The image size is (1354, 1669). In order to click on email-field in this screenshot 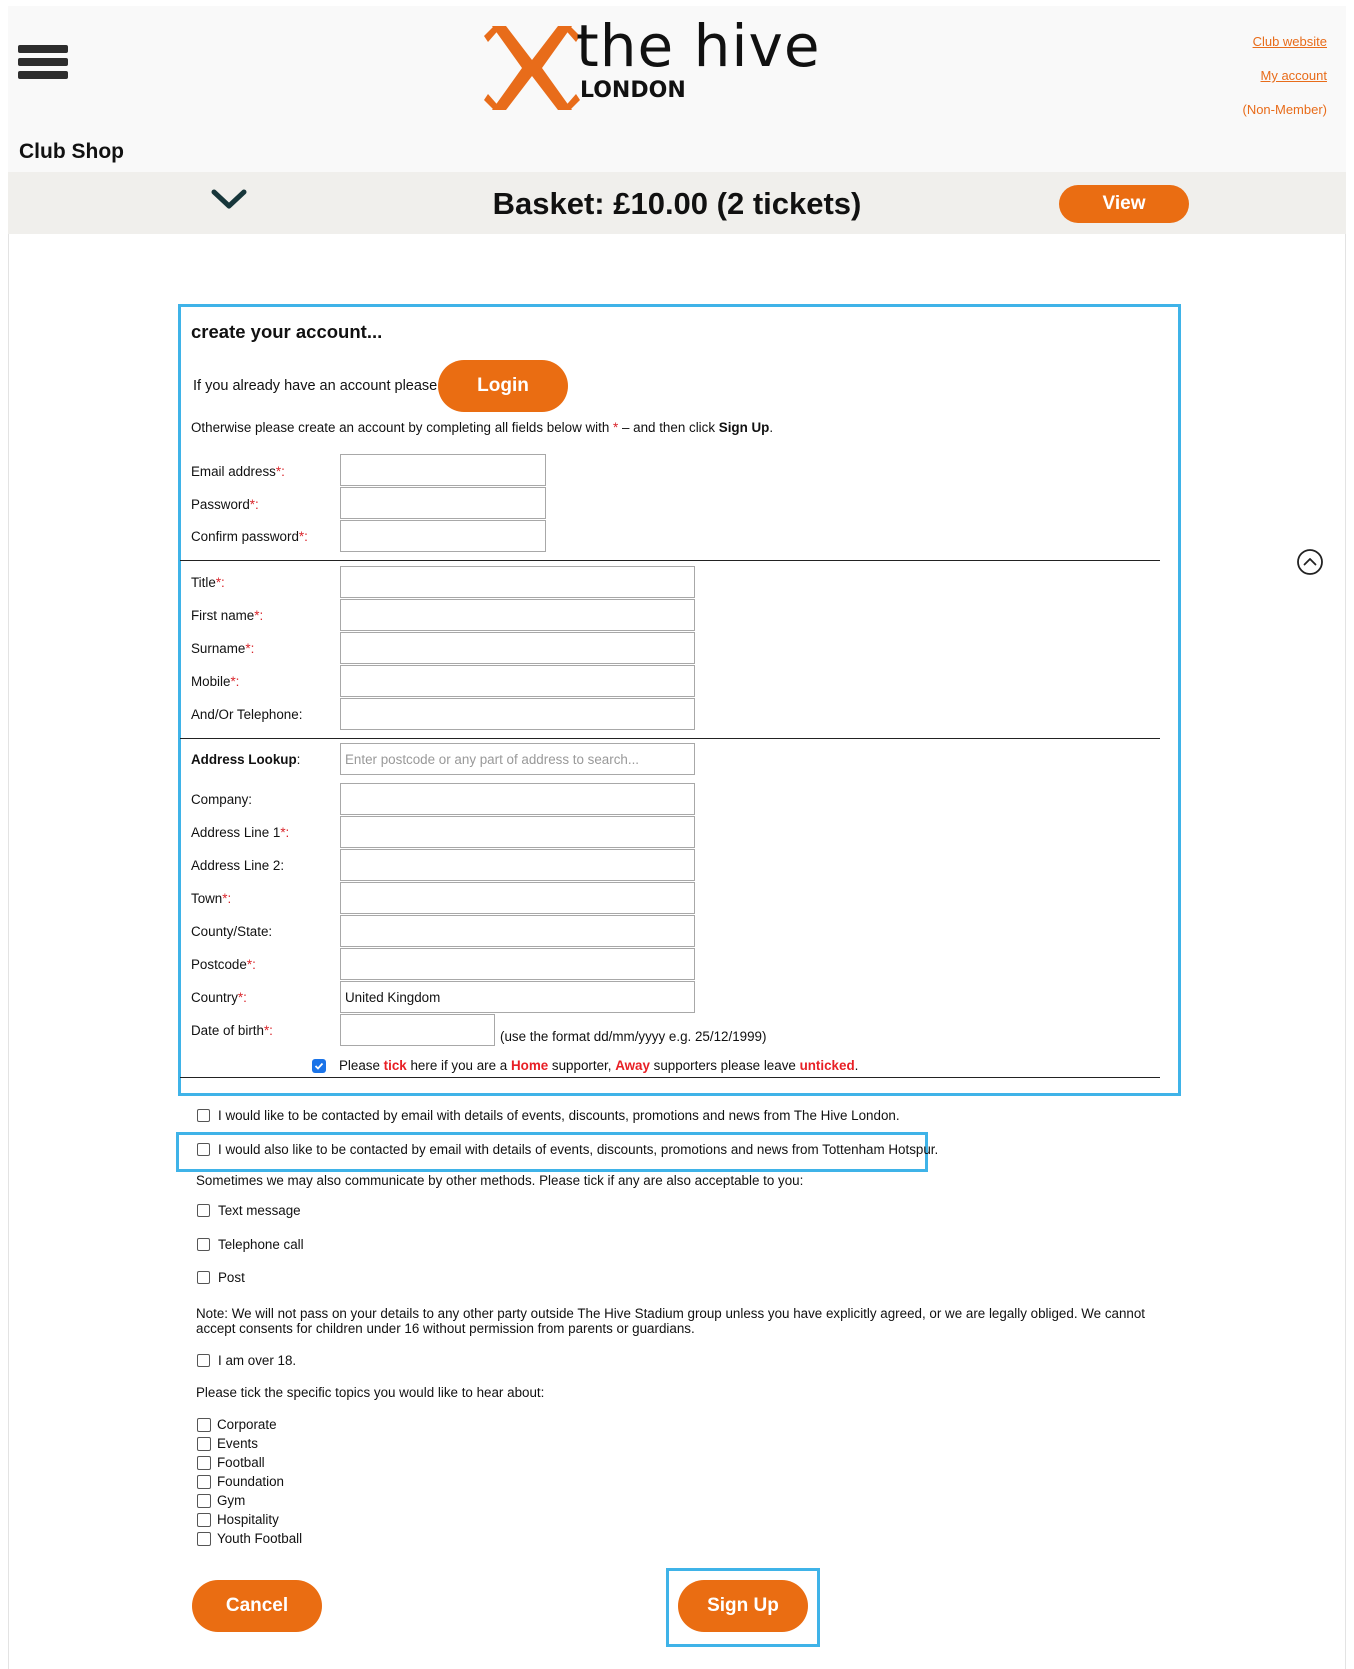, I will do `click(443, 470)`.